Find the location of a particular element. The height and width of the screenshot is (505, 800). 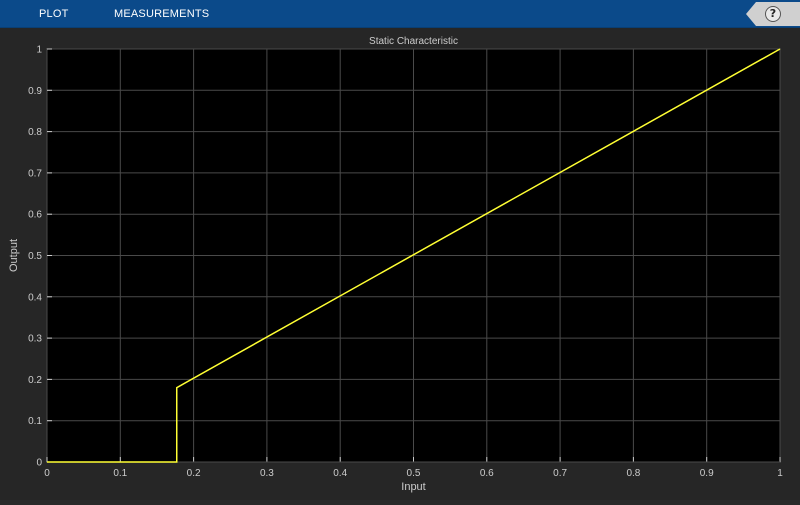

help-button: ? is located at coordinates (773, 14).